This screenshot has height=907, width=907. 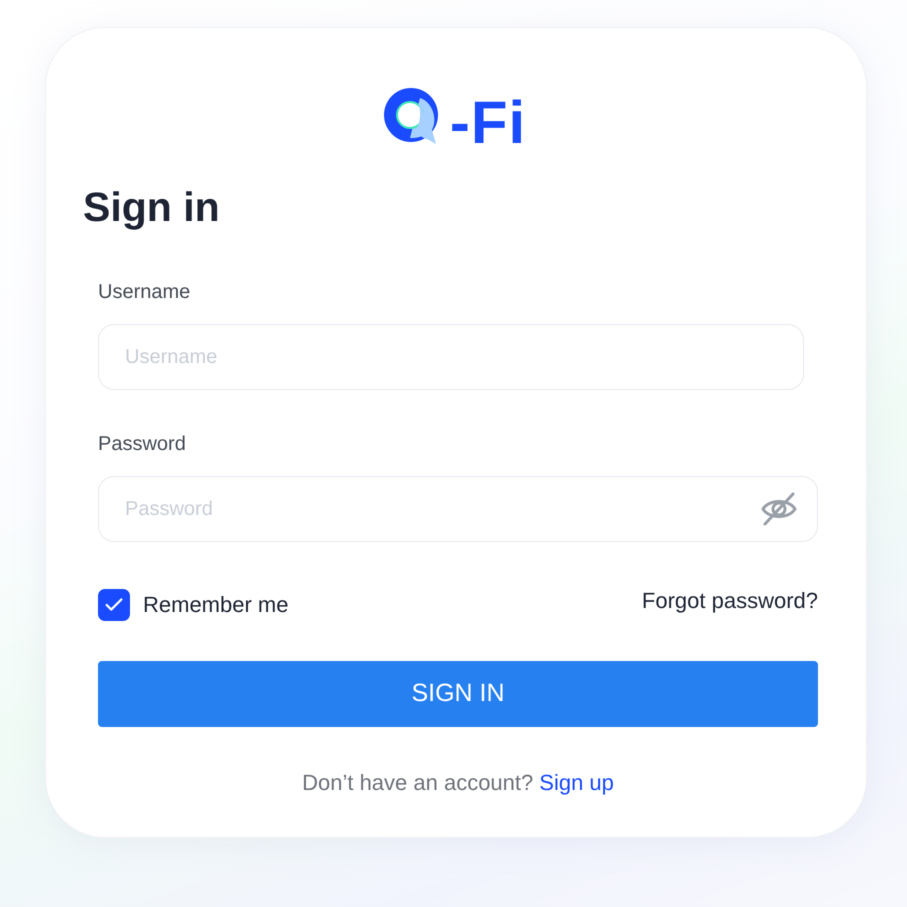 I want to click on field-label: Password, so click(x=142, y=444).